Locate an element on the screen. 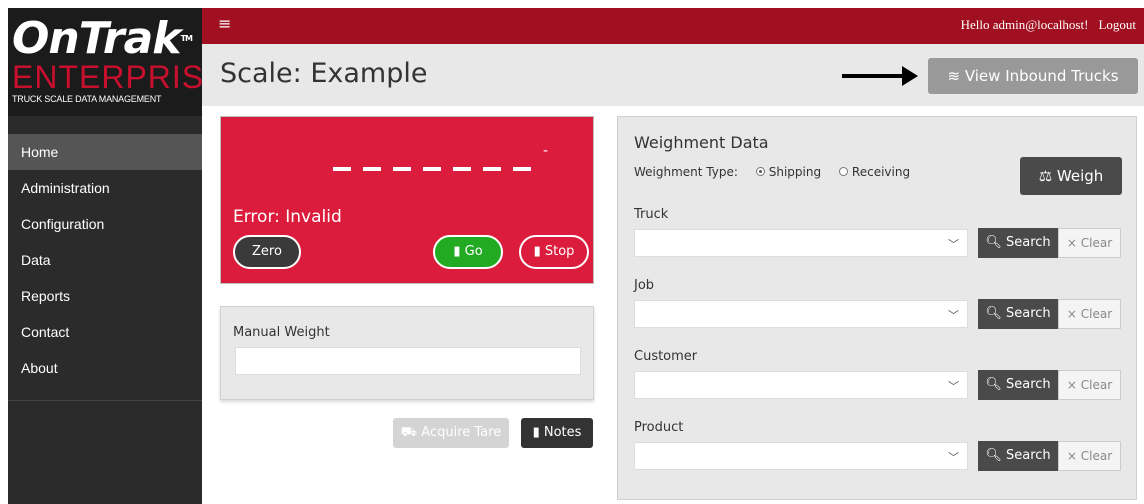 The height and width of the screenshot is (504, 1144). customer-search-button: 🔍︎ Search is located at coordinates (1018, 385).